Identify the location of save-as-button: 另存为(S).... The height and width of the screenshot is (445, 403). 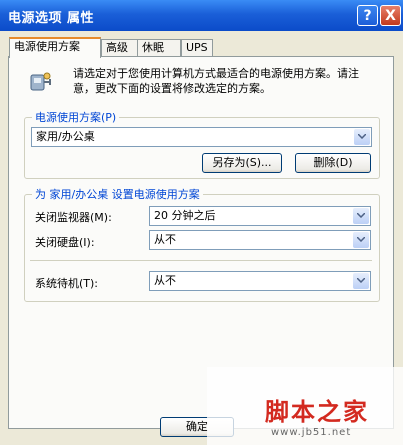
(242, 163).